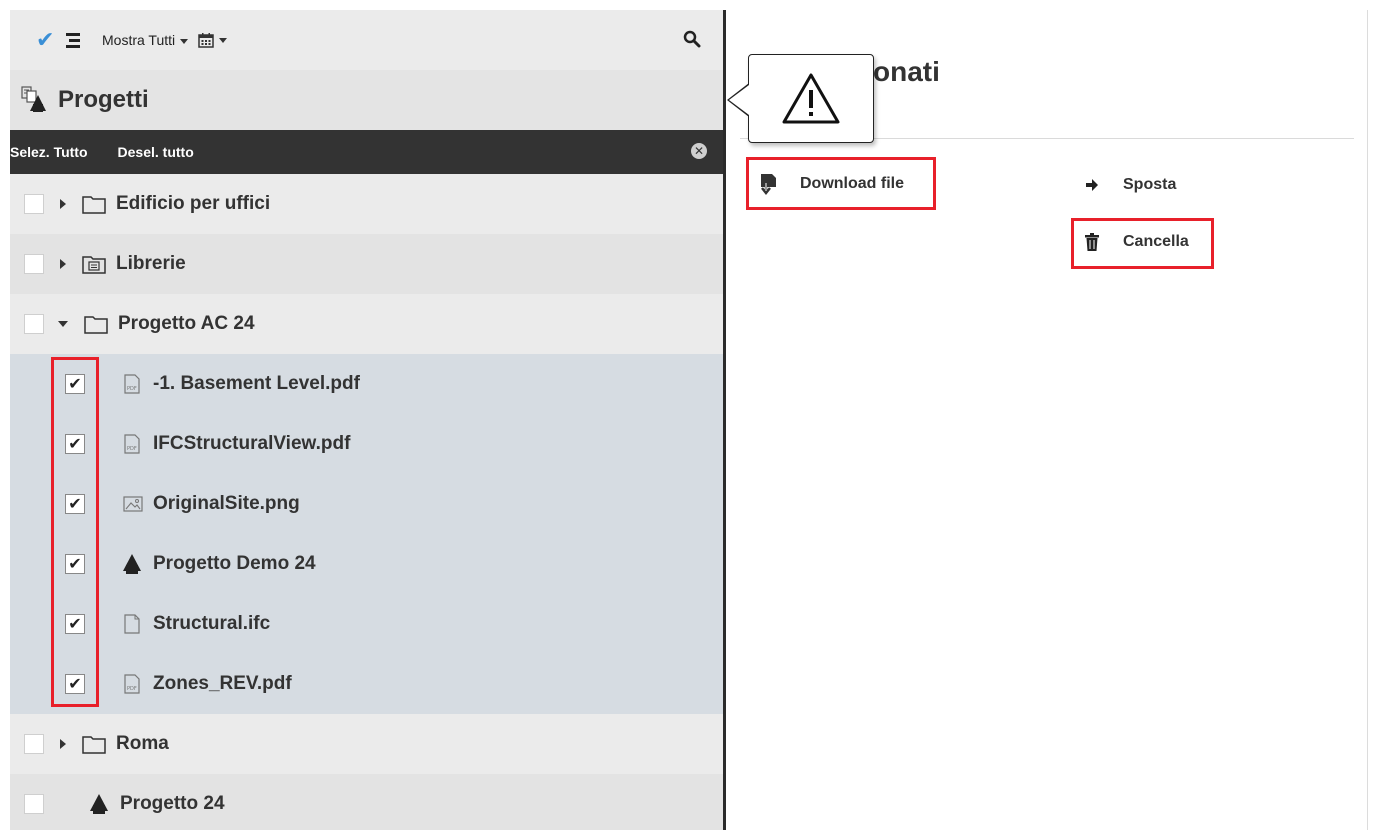  I want to click on tree-row: Progetto AC 24, so click(366, 324).